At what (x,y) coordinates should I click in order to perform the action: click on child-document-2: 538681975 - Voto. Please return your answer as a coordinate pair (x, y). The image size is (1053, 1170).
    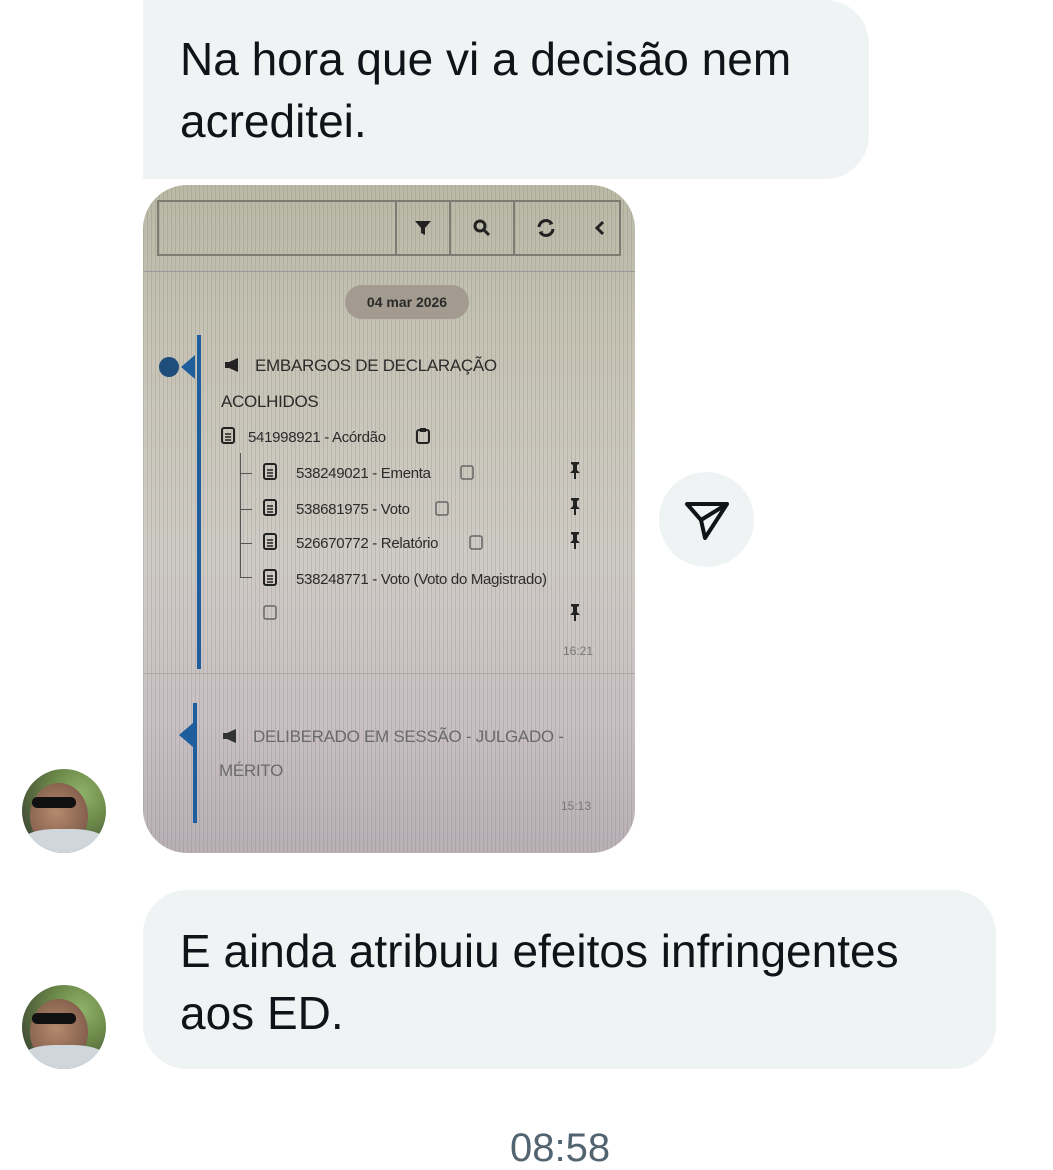
    Looking at the image, I should click on (353, 509).